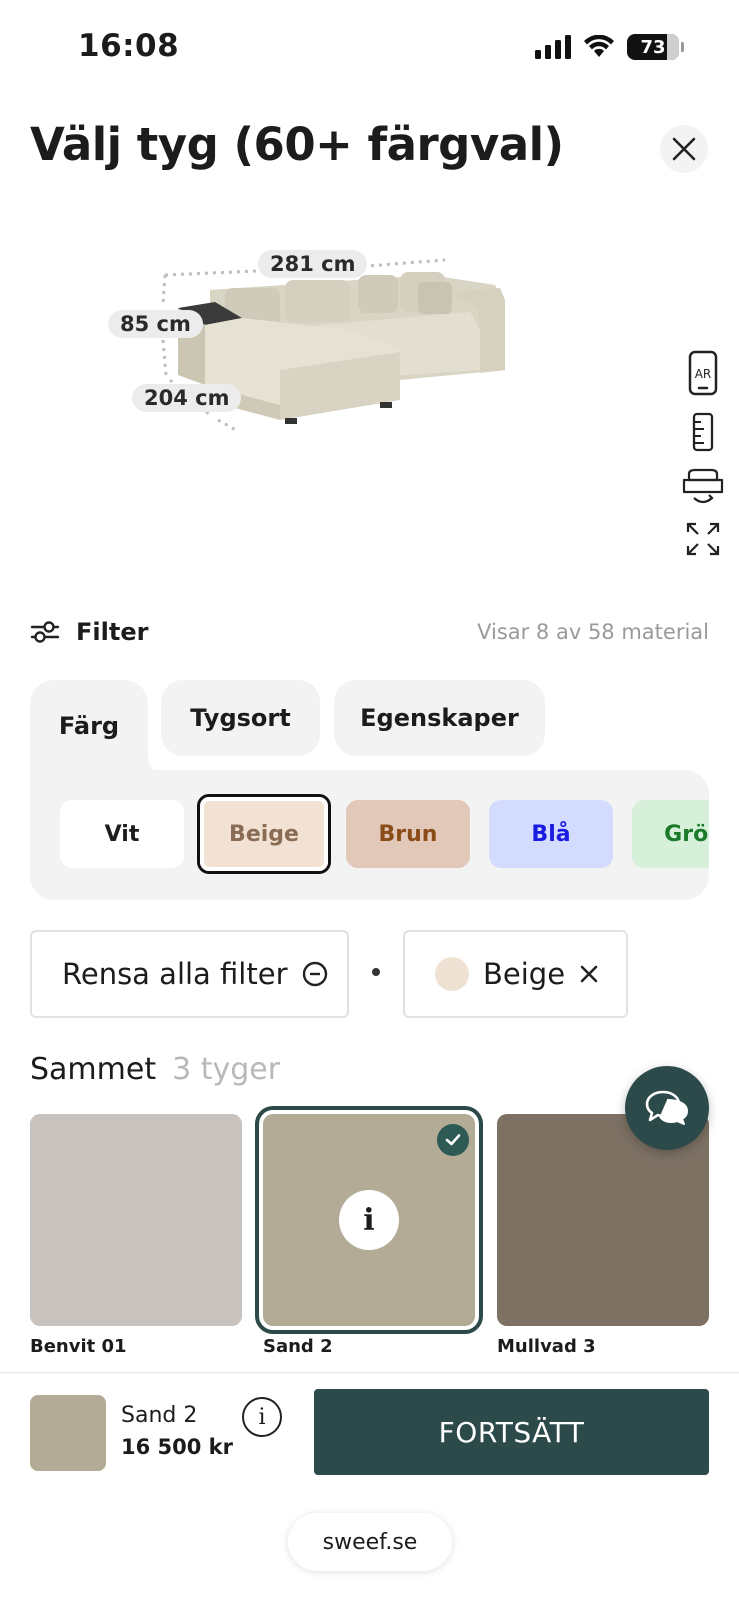 Image resolution: width=739 pixels, height=1600 pixels. I want to click on rotate-button, so click(703, 488).